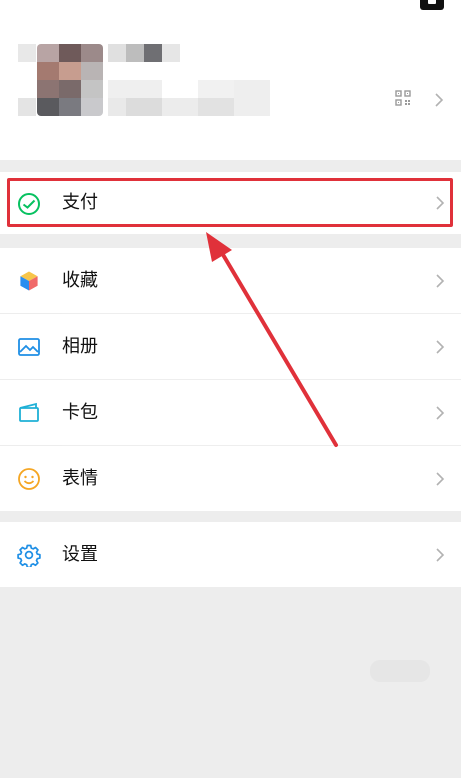 This screenshot has height=778, width=461. What do you see at coordinates (29, 412) in the screenshot?
I see `wallet-icon` at bounding box center [29, 412].